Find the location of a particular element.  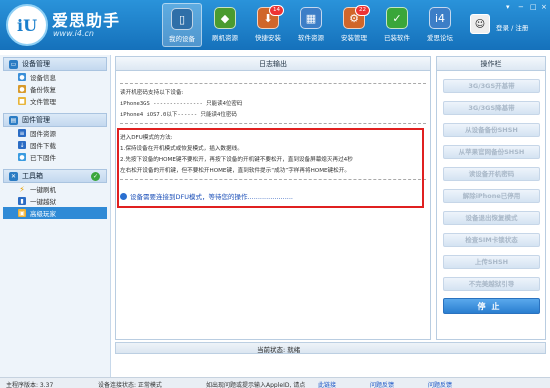

close-icon: × is located at coordinates (544, 7).